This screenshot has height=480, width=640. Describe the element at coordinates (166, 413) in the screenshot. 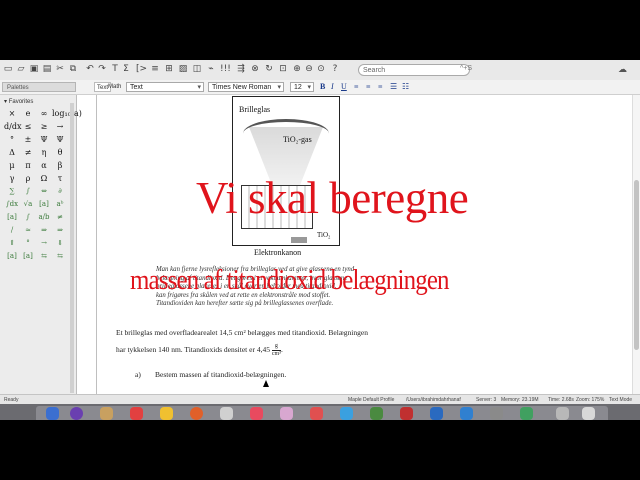

I see `notes-icon` at that location.